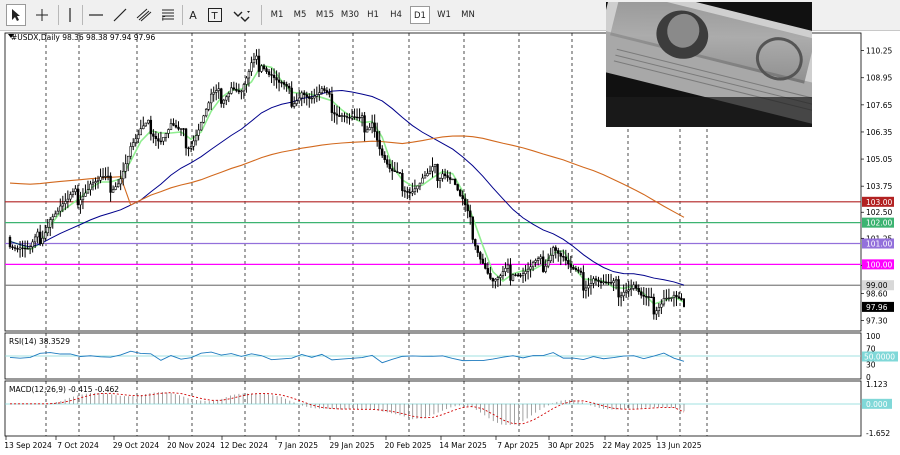  What do you see at coordinates (518, 445) in the screenshot?
I see `date-tick-label: 7 Apr 2025` at bounding box center [518, 445].